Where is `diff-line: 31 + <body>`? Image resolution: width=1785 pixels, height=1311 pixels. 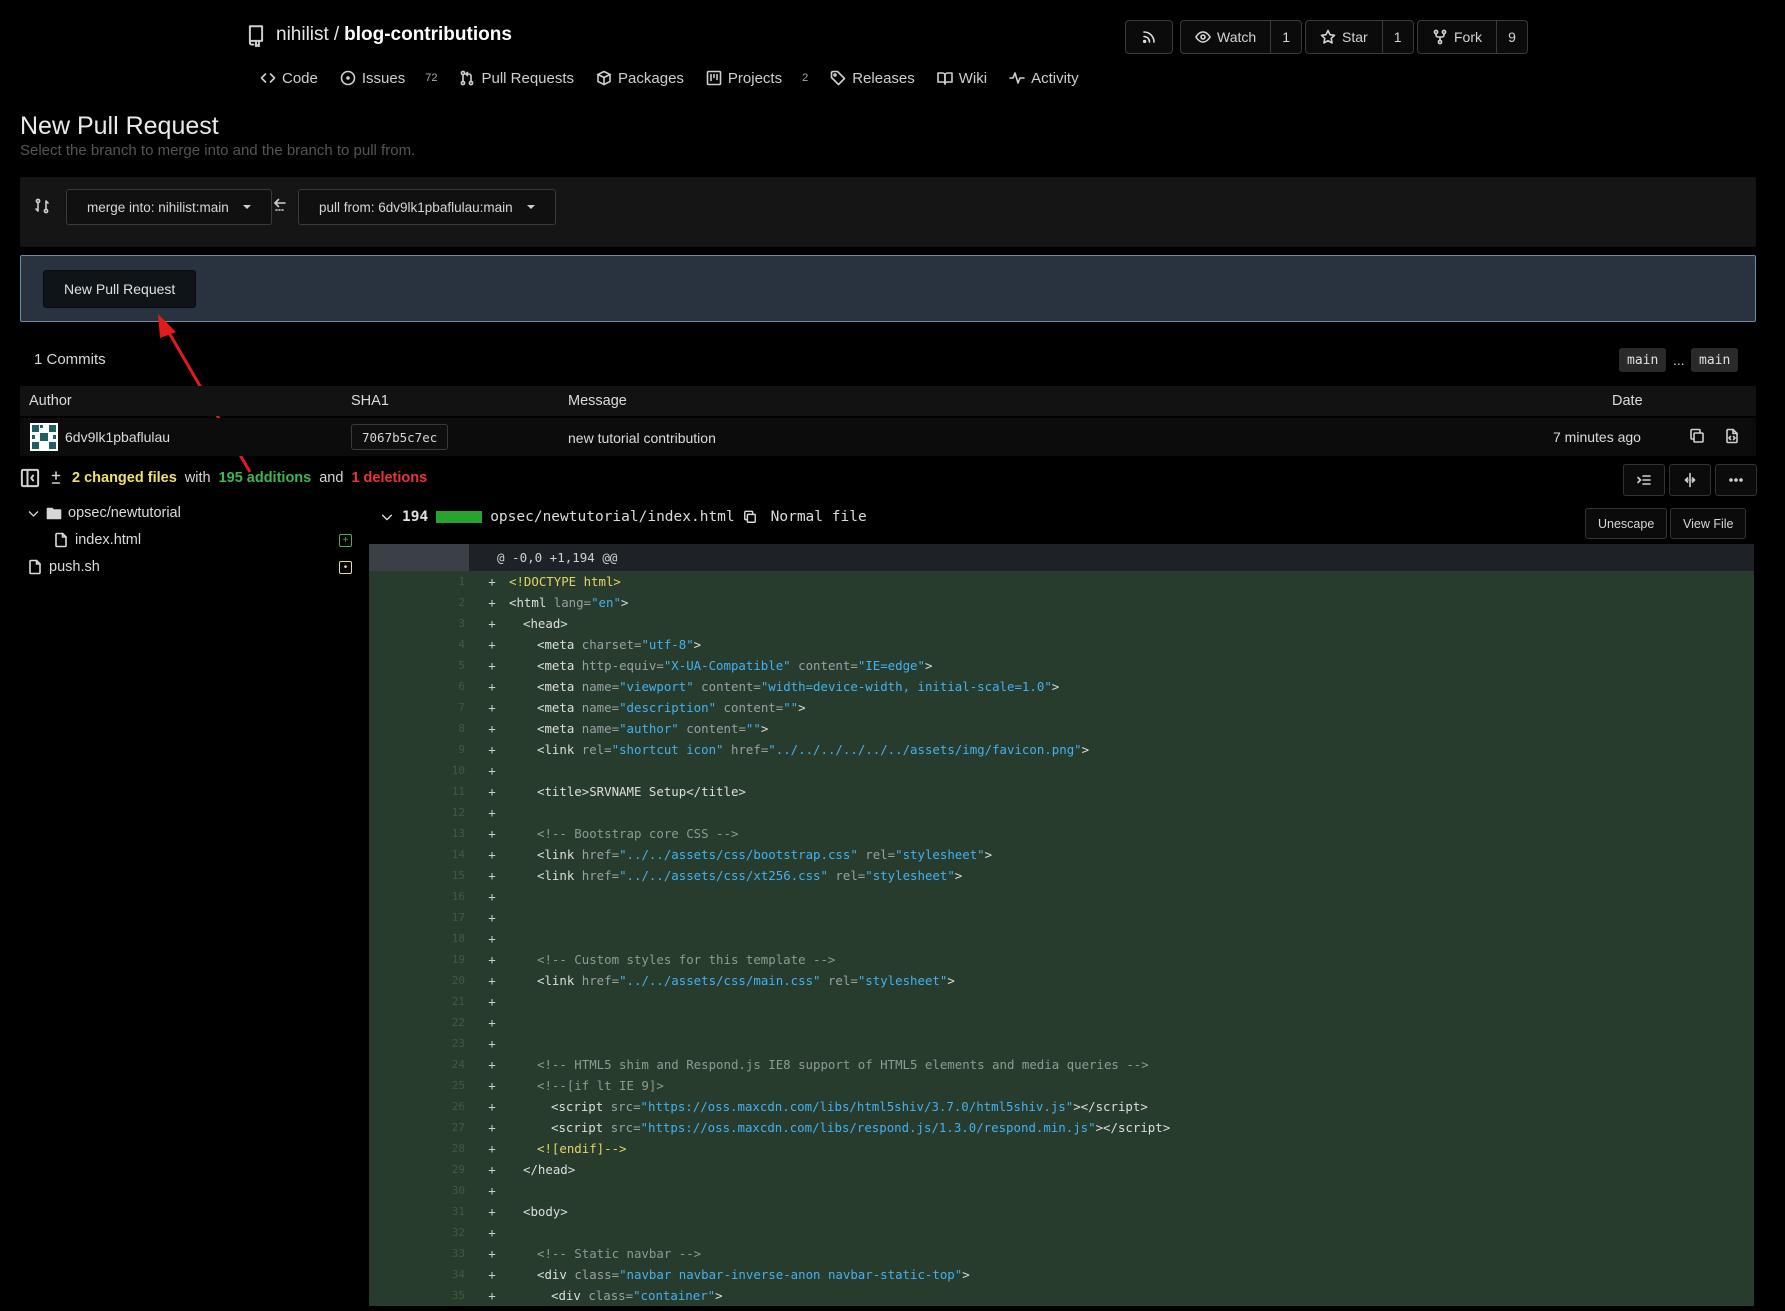
diff-line: 31 + <body> is located at coordinates (1061, 1211).